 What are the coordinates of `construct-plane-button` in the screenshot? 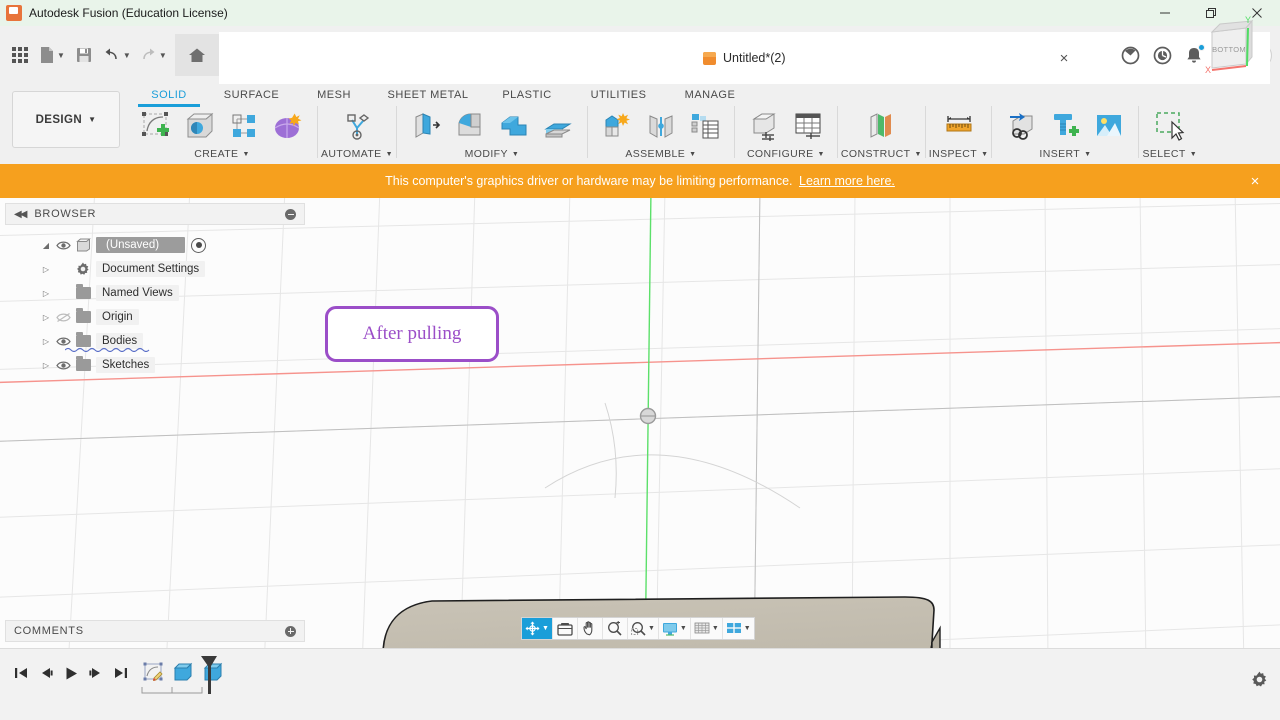 It's located at (881, 126).